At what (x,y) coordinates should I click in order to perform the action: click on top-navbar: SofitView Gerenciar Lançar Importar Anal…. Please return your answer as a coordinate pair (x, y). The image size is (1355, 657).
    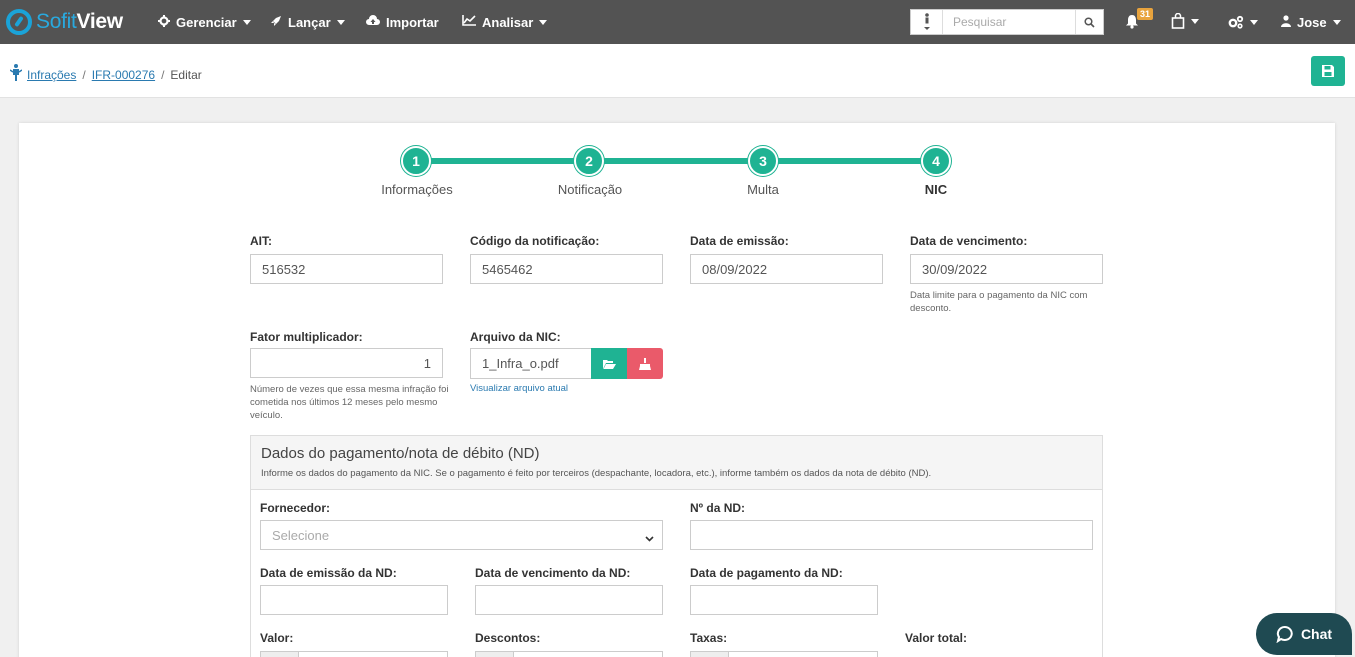
    Looking at the image, I should click on (677, 22).